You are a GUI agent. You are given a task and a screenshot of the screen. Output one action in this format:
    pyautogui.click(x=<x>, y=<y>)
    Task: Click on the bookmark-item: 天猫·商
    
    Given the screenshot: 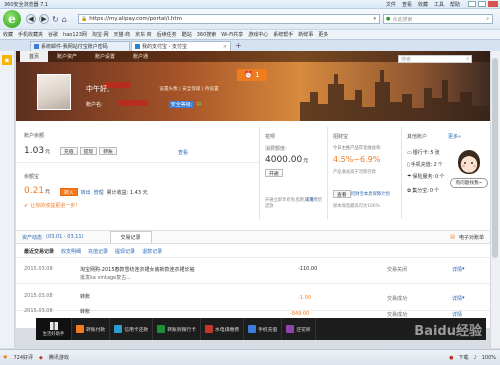 What is the action you would take?
    pyautogui.click(x=121, y=34)
    